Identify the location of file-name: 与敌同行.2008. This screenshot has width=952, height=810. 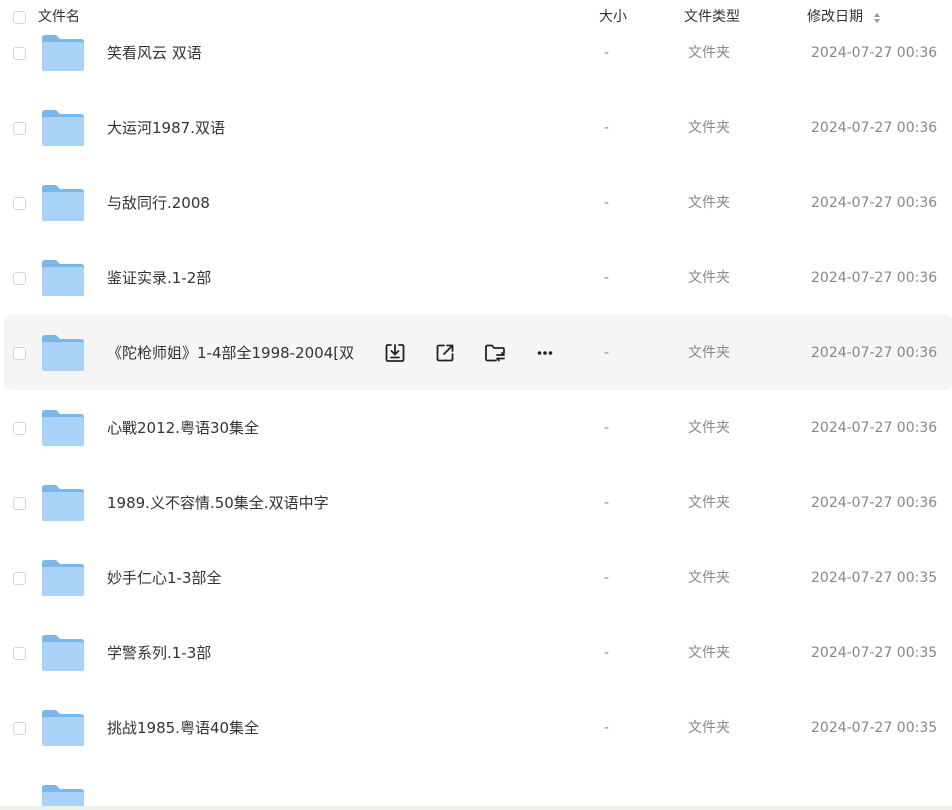
(158, 203).